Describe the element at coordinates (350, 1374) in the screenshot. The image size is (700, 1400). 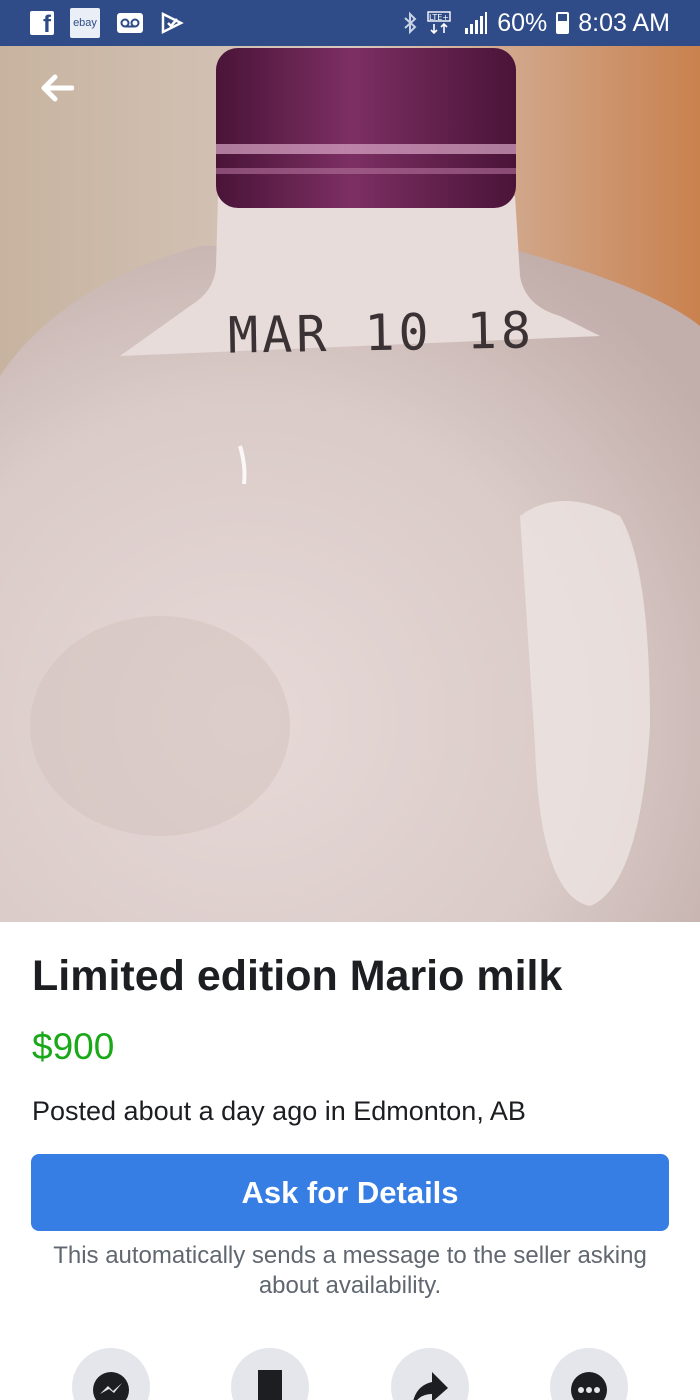
I see `action-row` at that location.